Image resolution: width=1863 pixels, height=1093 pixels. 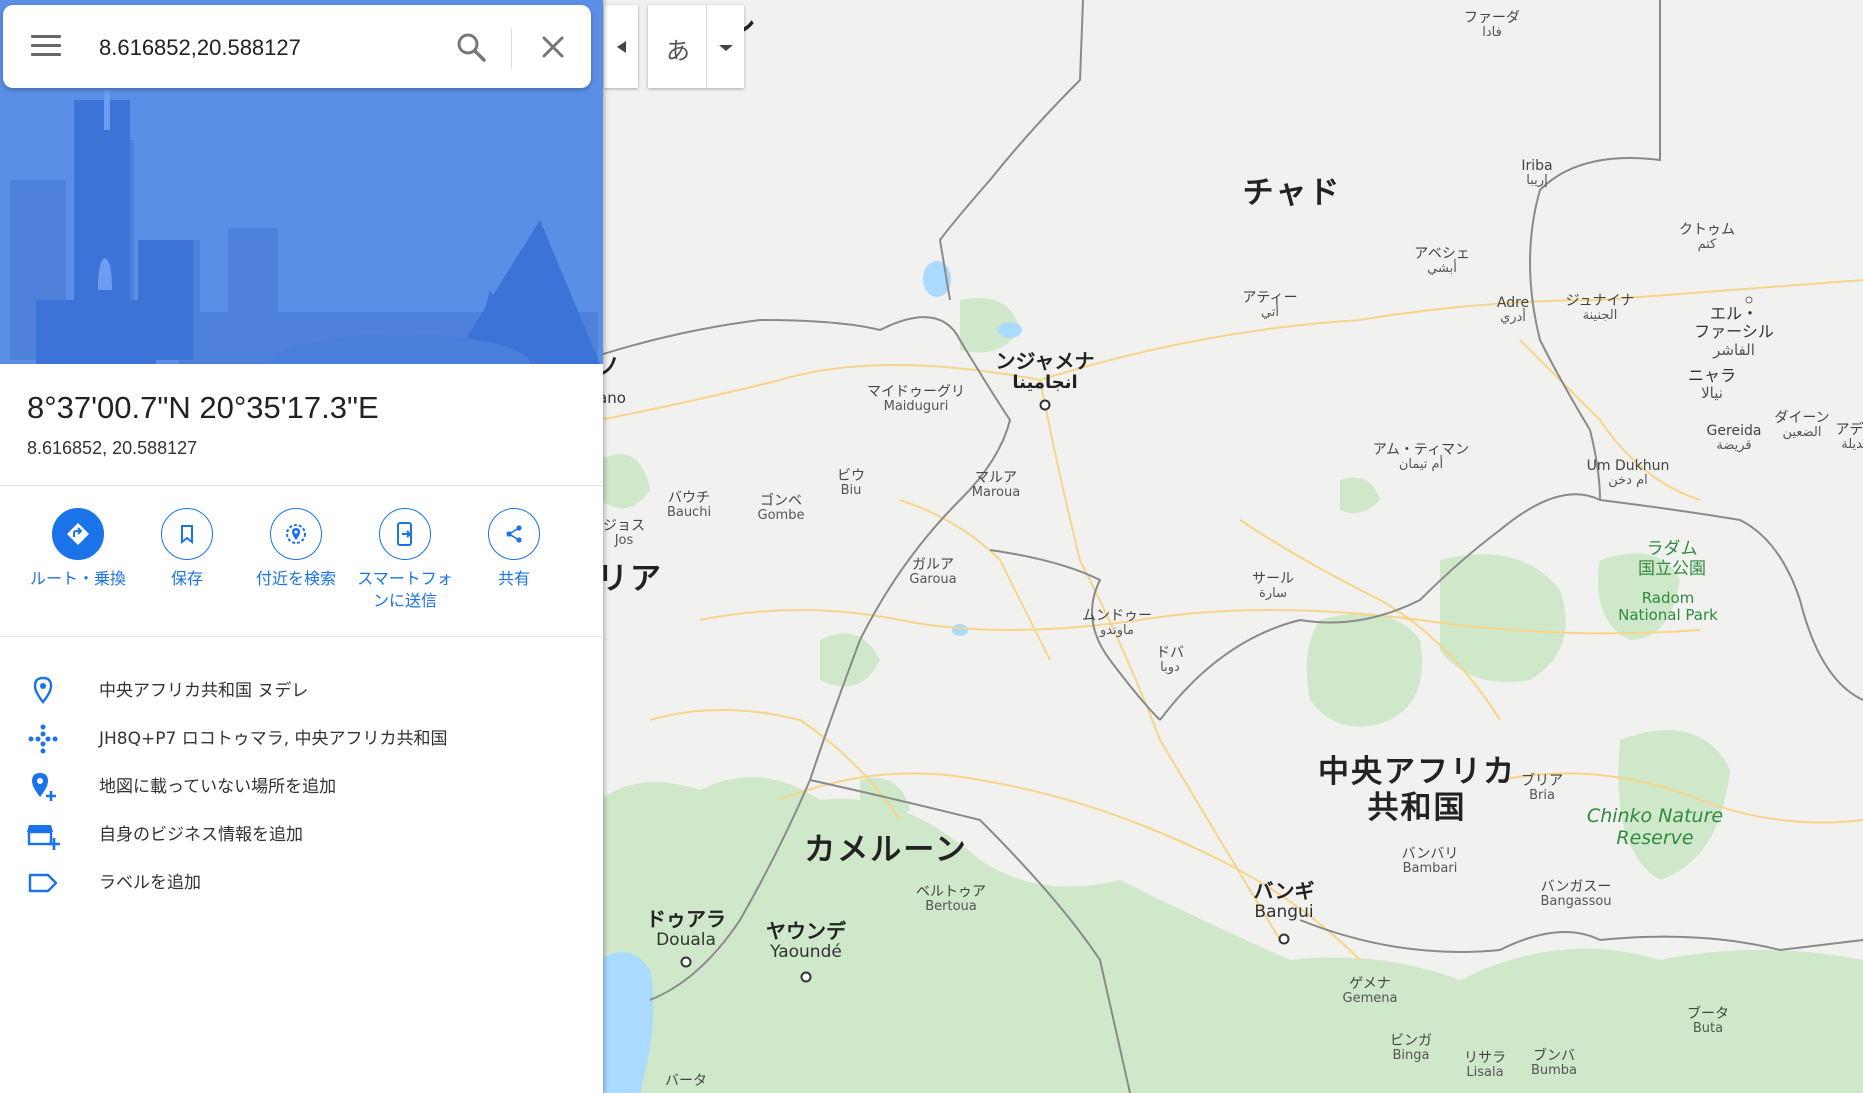 What do you see at coordinates (689, 513) in the screenshot?
I see `place-bauchi-en: Bauchi` at bounding box center [689, 513].